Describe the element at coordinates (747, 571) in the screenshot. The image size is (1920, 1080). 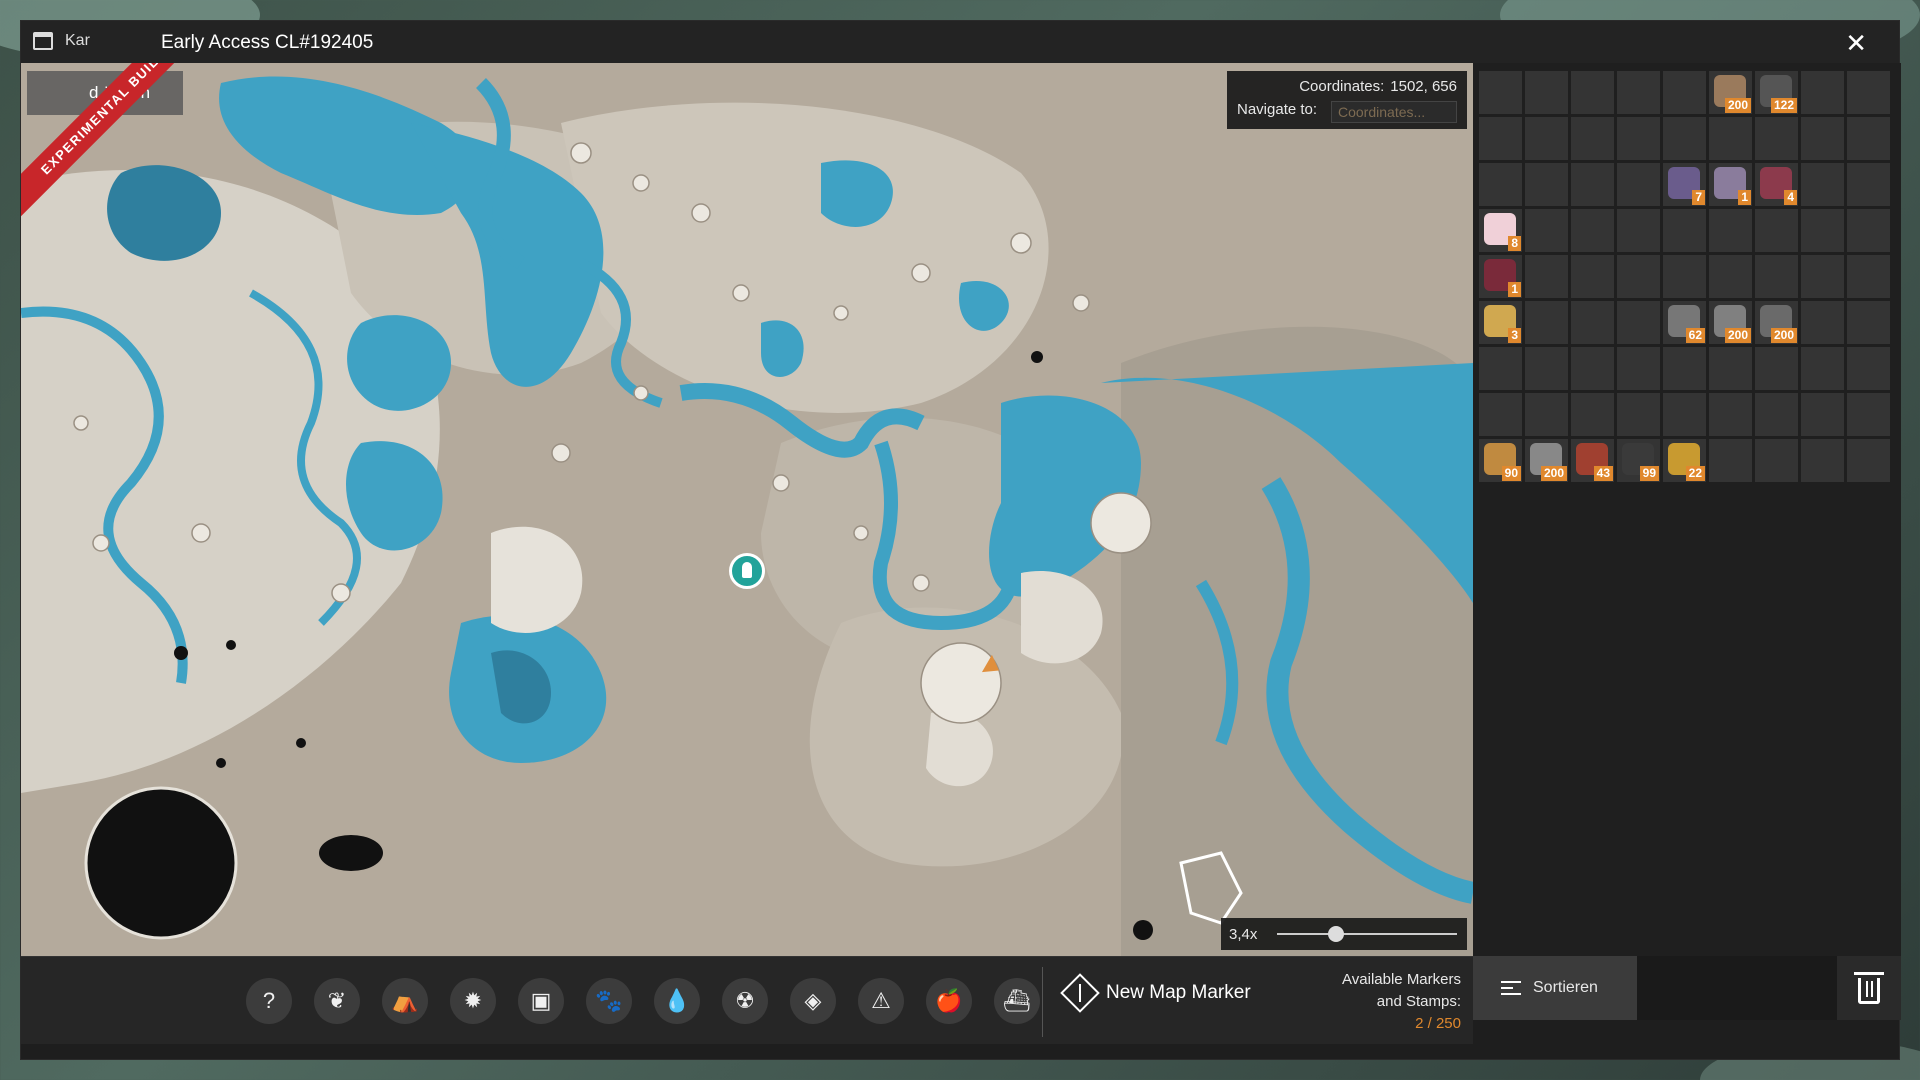
I see `player-location-marker` at that location.